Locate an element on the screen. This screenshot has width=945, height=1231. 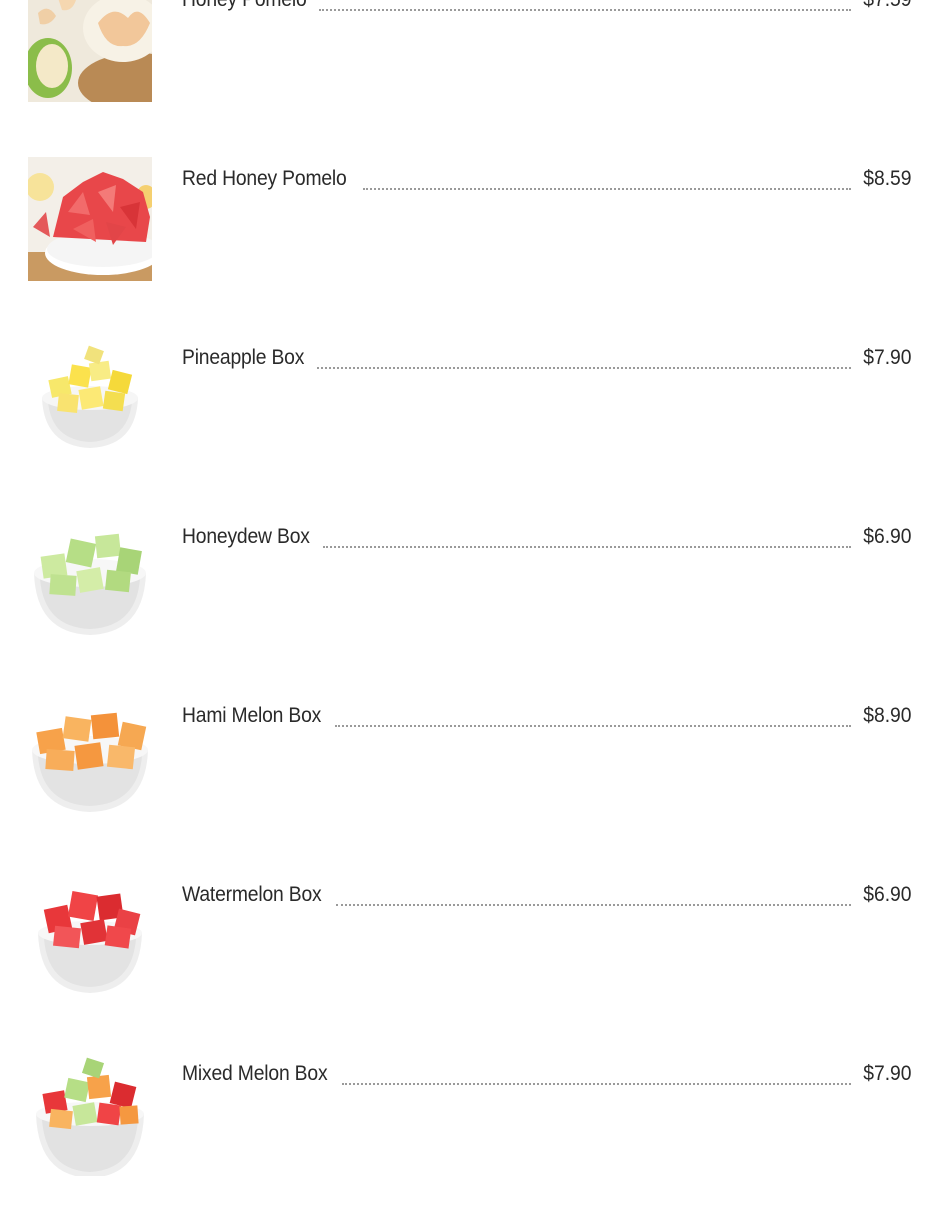
menu-item: Hami Melon Box $8.90 is located at coordinates (472, 783).